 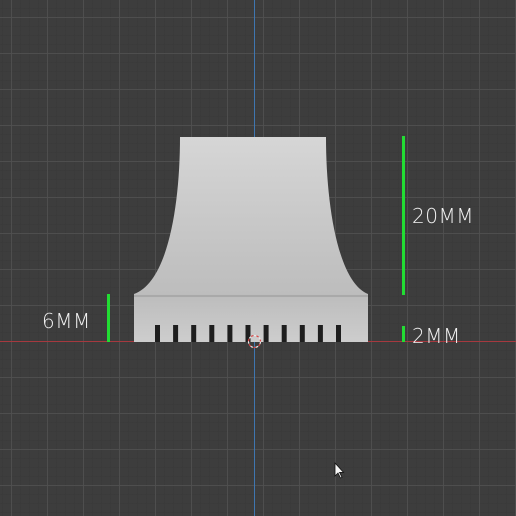 What do you see at coordinates (339, 470) in the screenshot?
I see `mouse-cursor-icon` at bounding box center [339, 470].